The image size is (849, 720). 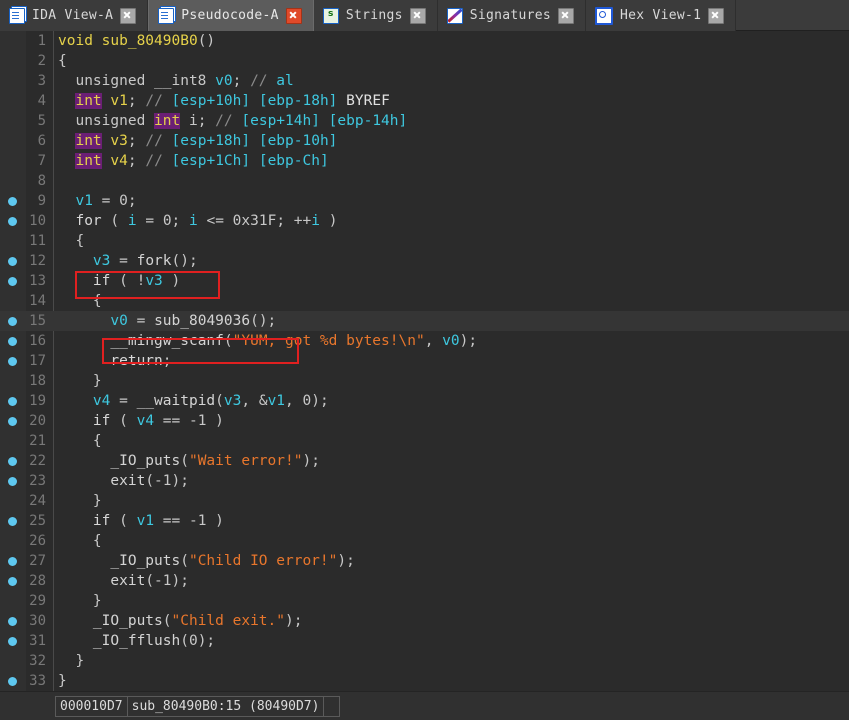 What do you see at coordinates (167, 321) in the screenshot?
I see `line-code: v0 = sub_8049036();` at bounding box center [167, 321].